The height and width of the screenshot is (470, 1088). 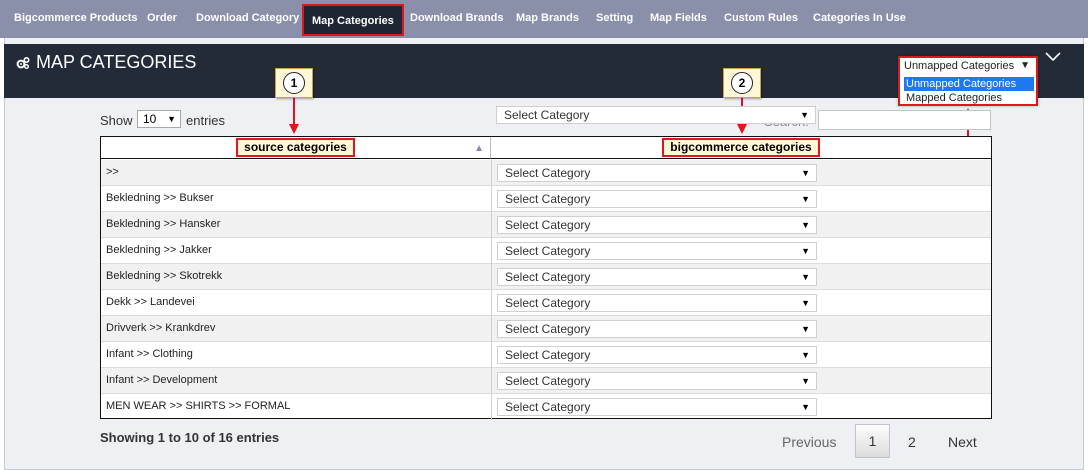 I want to click on nav-map-fields: Map Fields, so click(x=678, y=18).